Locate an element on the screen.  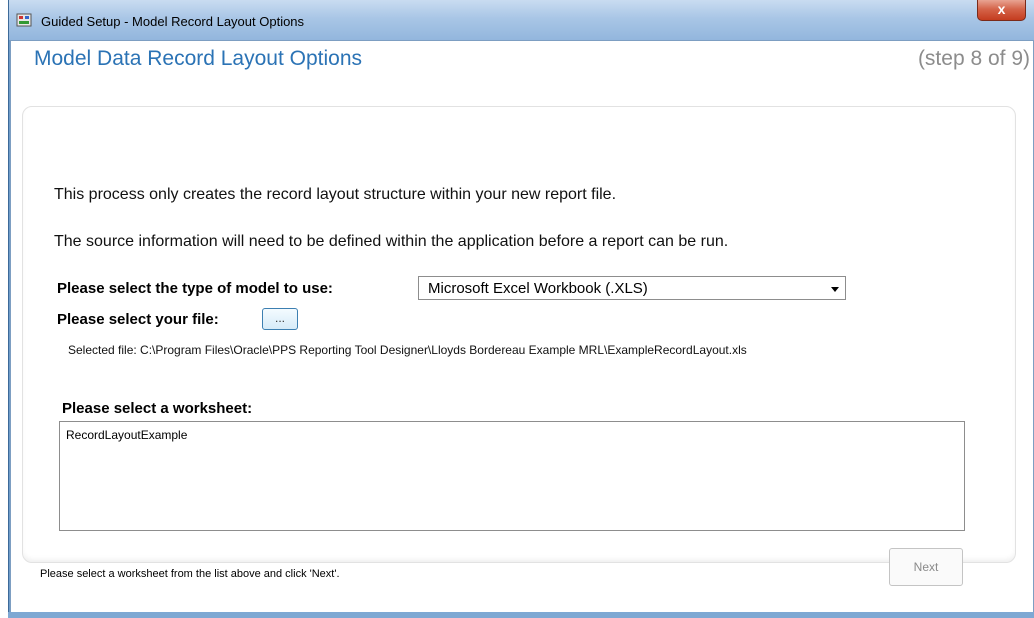
app-icon is located at coordinates (24, 20).